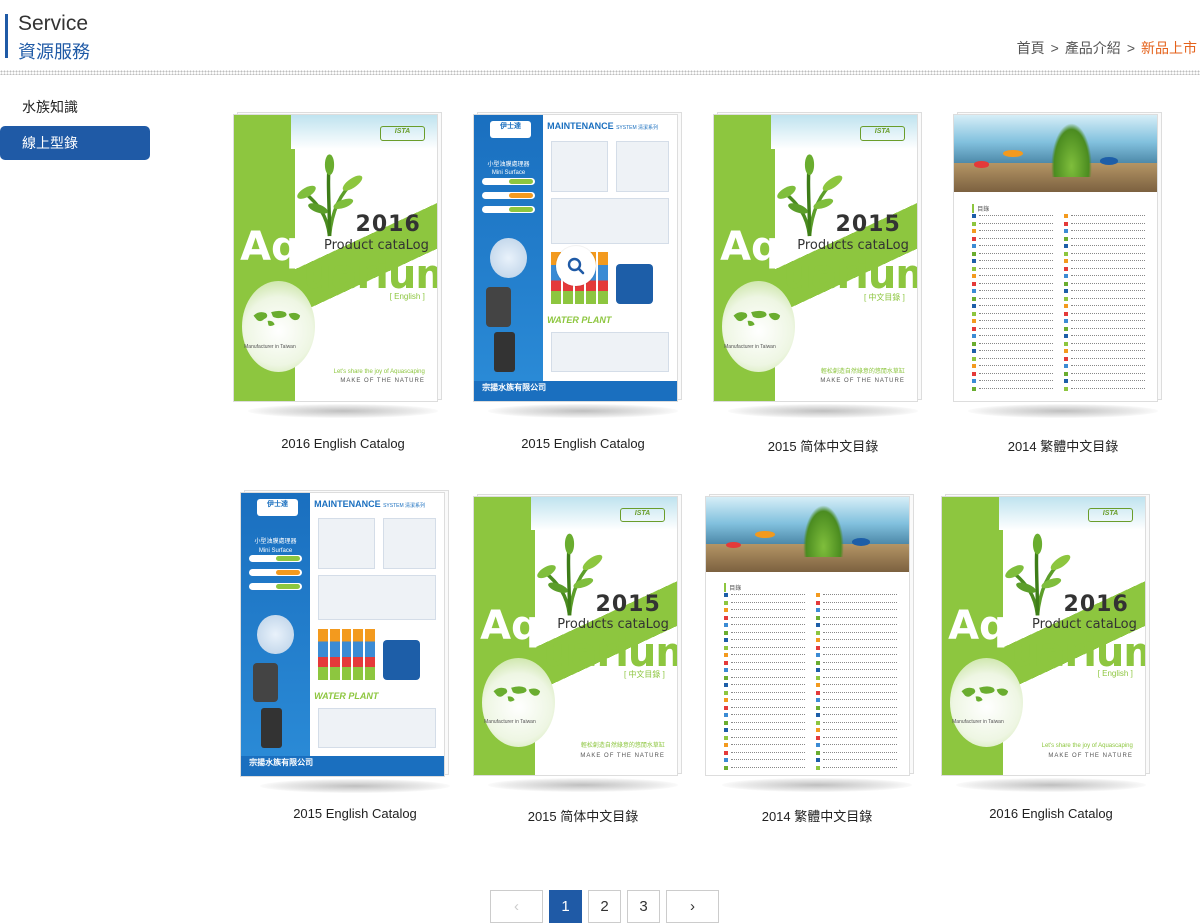  I want to click on chevron-right-icon: ›, so click(692, 906).